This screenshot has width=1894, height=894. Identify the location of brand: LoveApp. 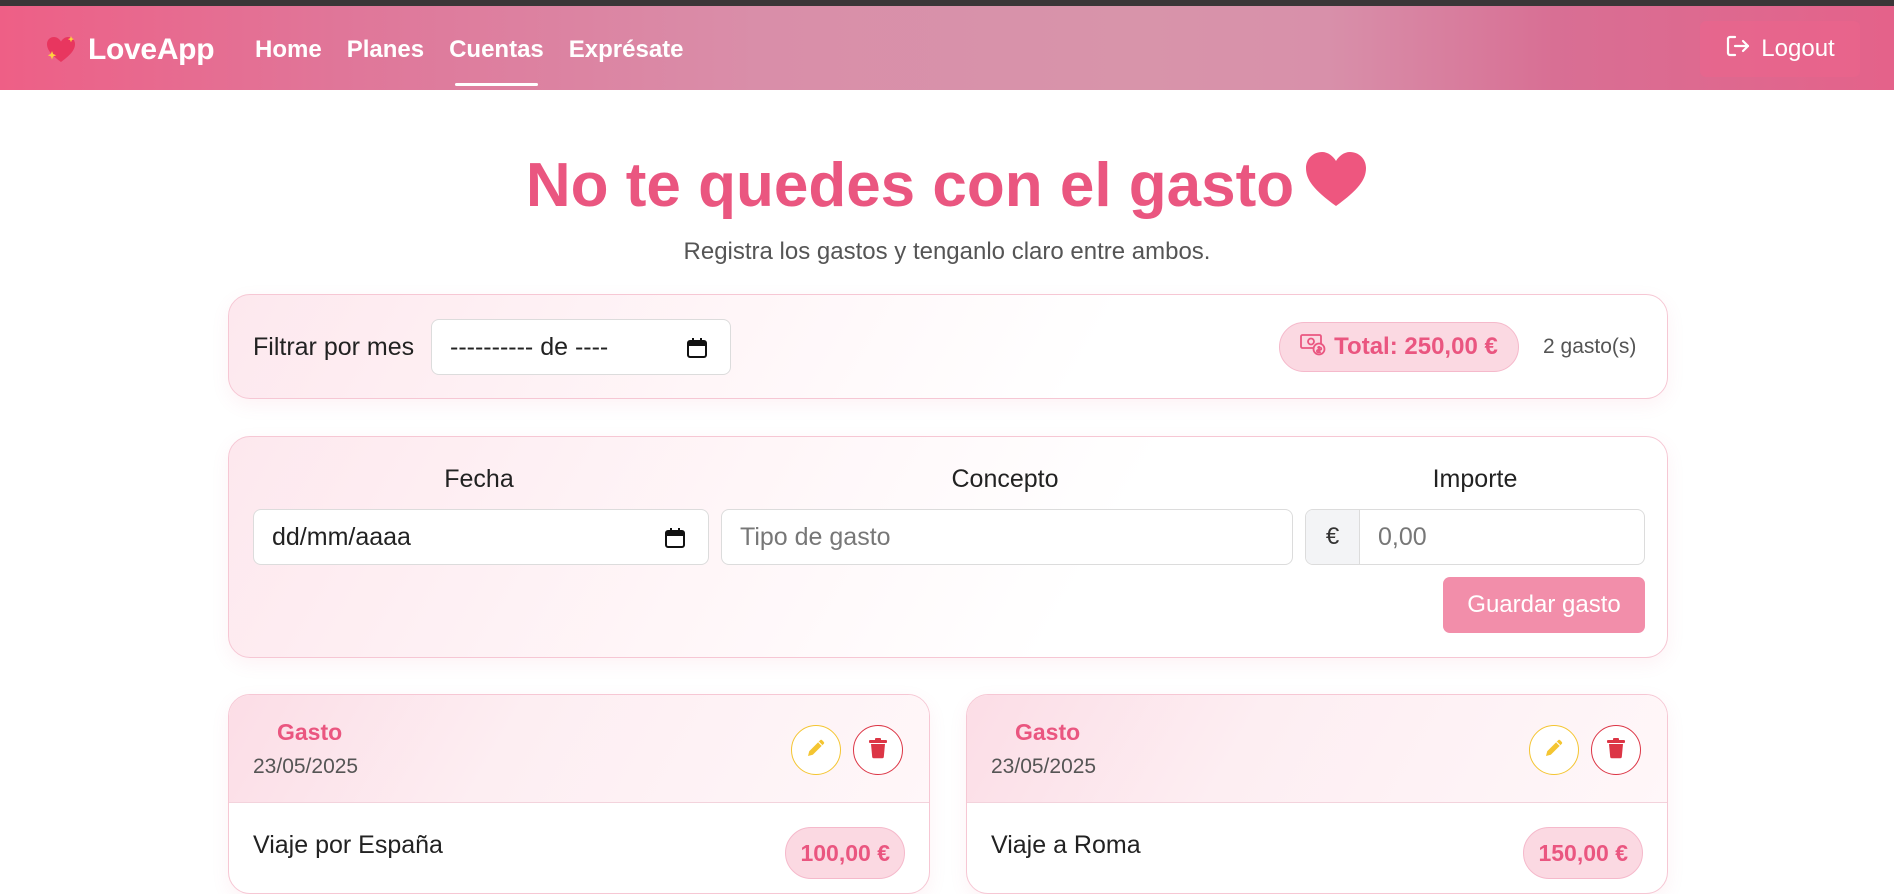
(129, 50).